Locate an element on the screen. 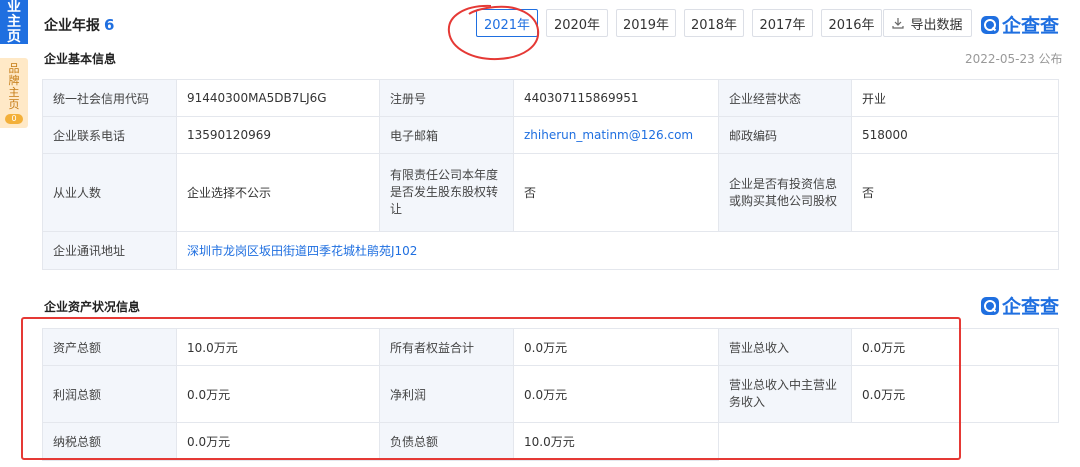  export-data-label: 导出数据 is located at coordinates (936, 25).